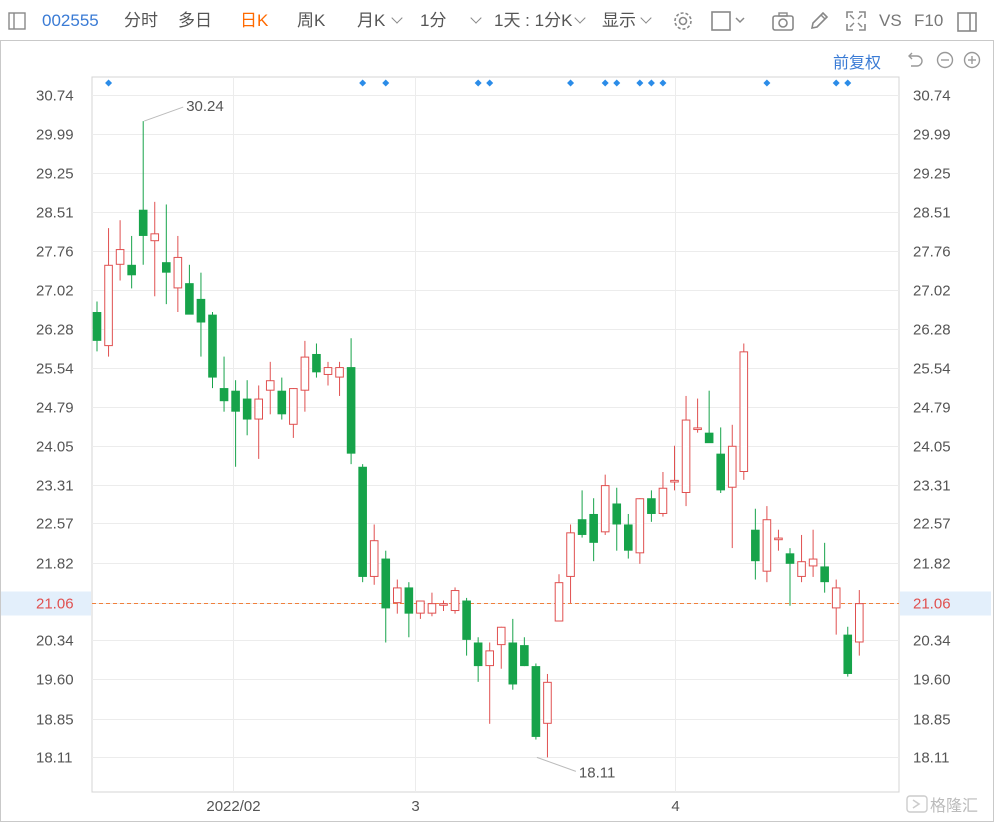 The width and height of the screenshot is (994, 823). I want to click on y-tick-left: 24.05, so click(55, 447).